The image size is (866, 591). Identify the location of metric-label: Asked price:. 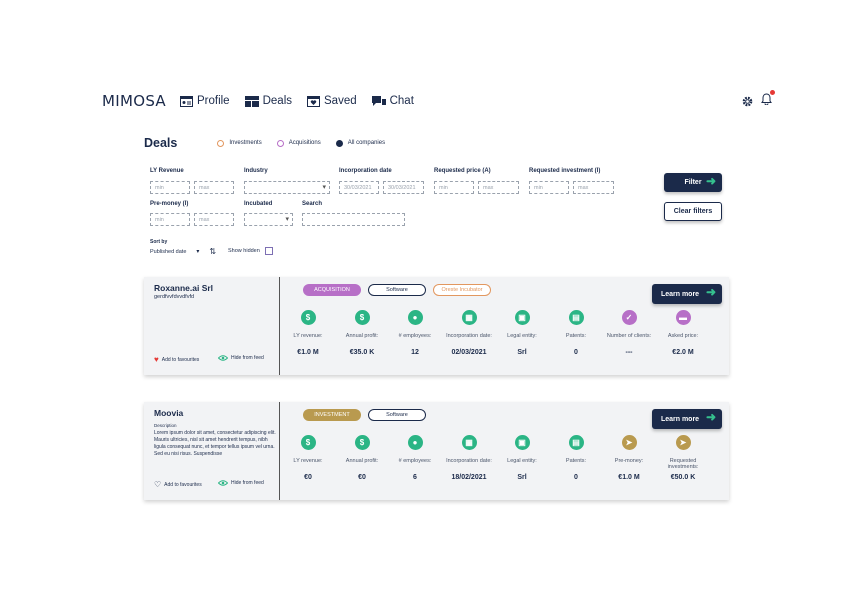
(683, 336).